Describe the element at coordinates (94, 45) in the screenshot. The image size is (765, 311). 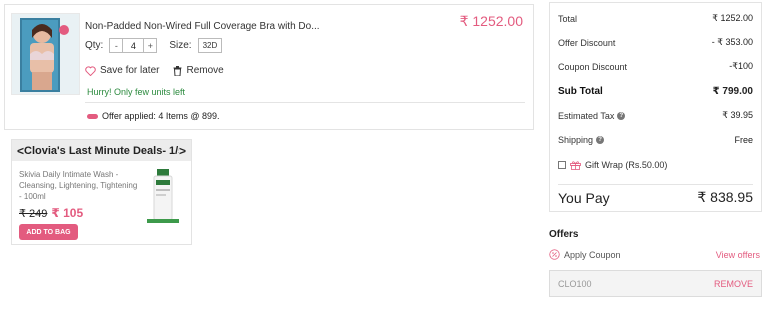
I see `qty-label: Qty:` at that location.